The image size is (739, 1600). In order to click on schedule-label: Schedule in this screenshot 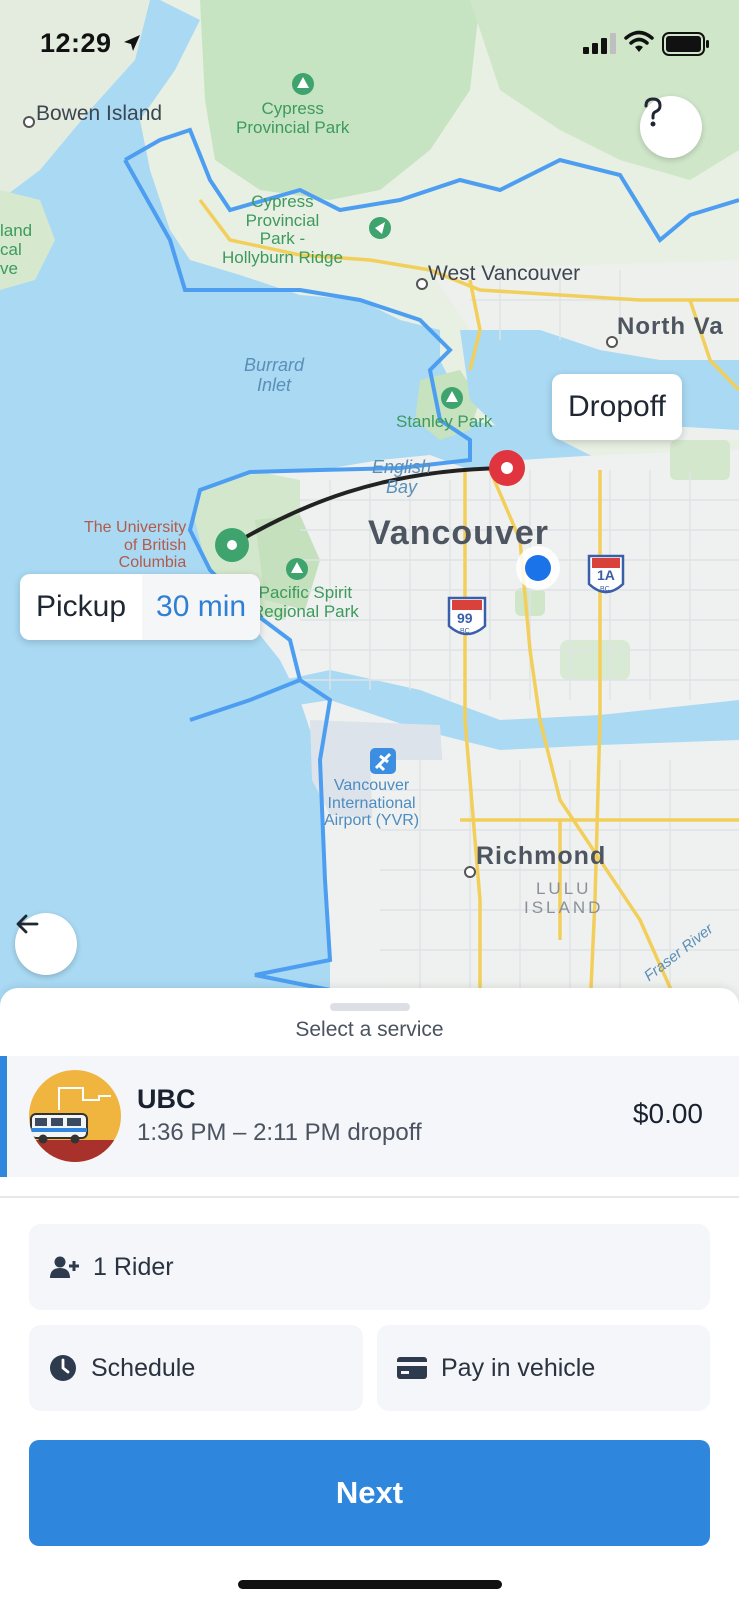, I will do `click(143, 1367)`.